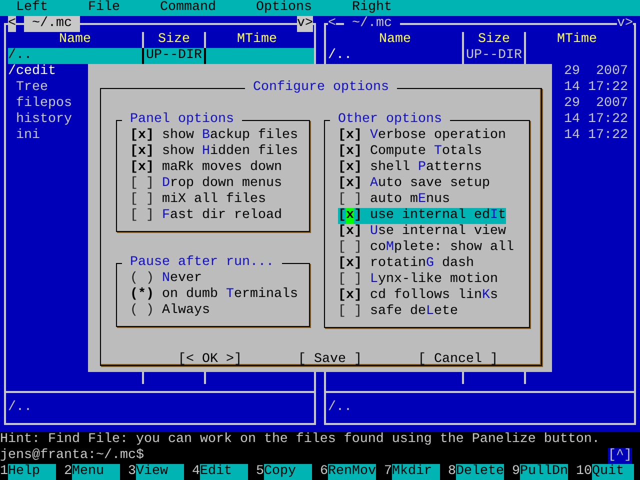 Image resolution: width=640 pixels, height=480 pixels. What do you see at coordinates (196, 472) in the screenshot?
I see `key-number: 4` at bounding box center [196, 472].